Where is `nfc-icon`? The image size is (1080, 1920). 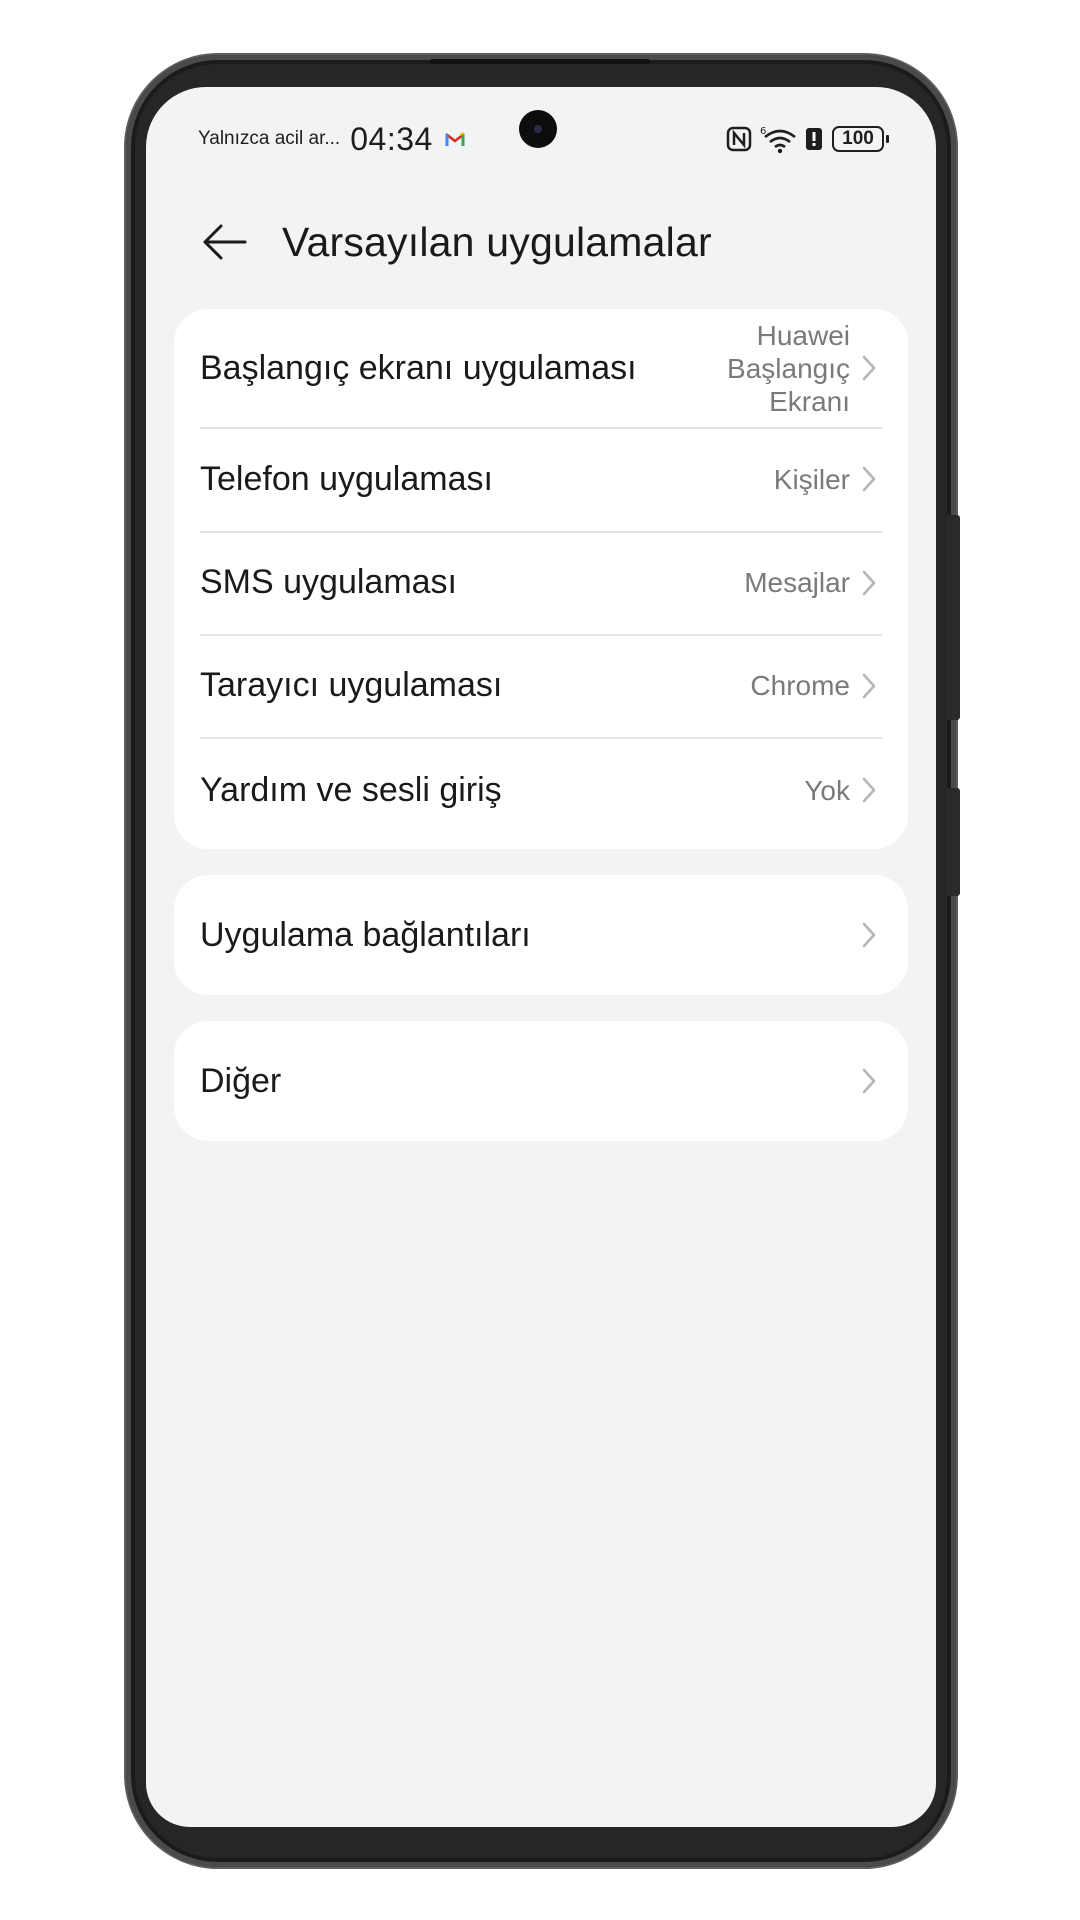
nfc-icon is located at coordinates (739, 139).